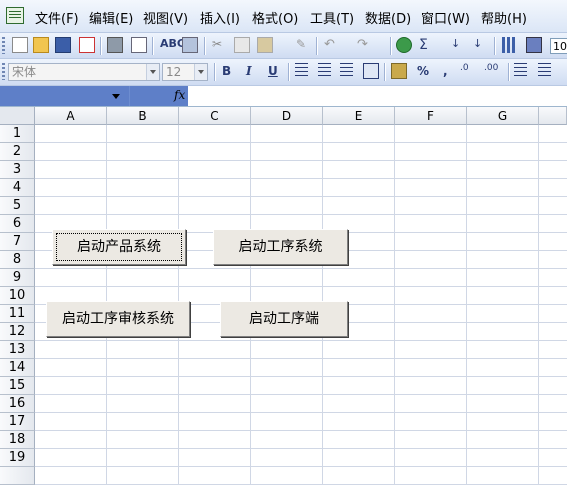 This screenshot has height=485, width=567. Describe the element at coordinates (118, 319) in the screenshot. I see `start-process-review-system-button: 启动工序审核系统` at that location.